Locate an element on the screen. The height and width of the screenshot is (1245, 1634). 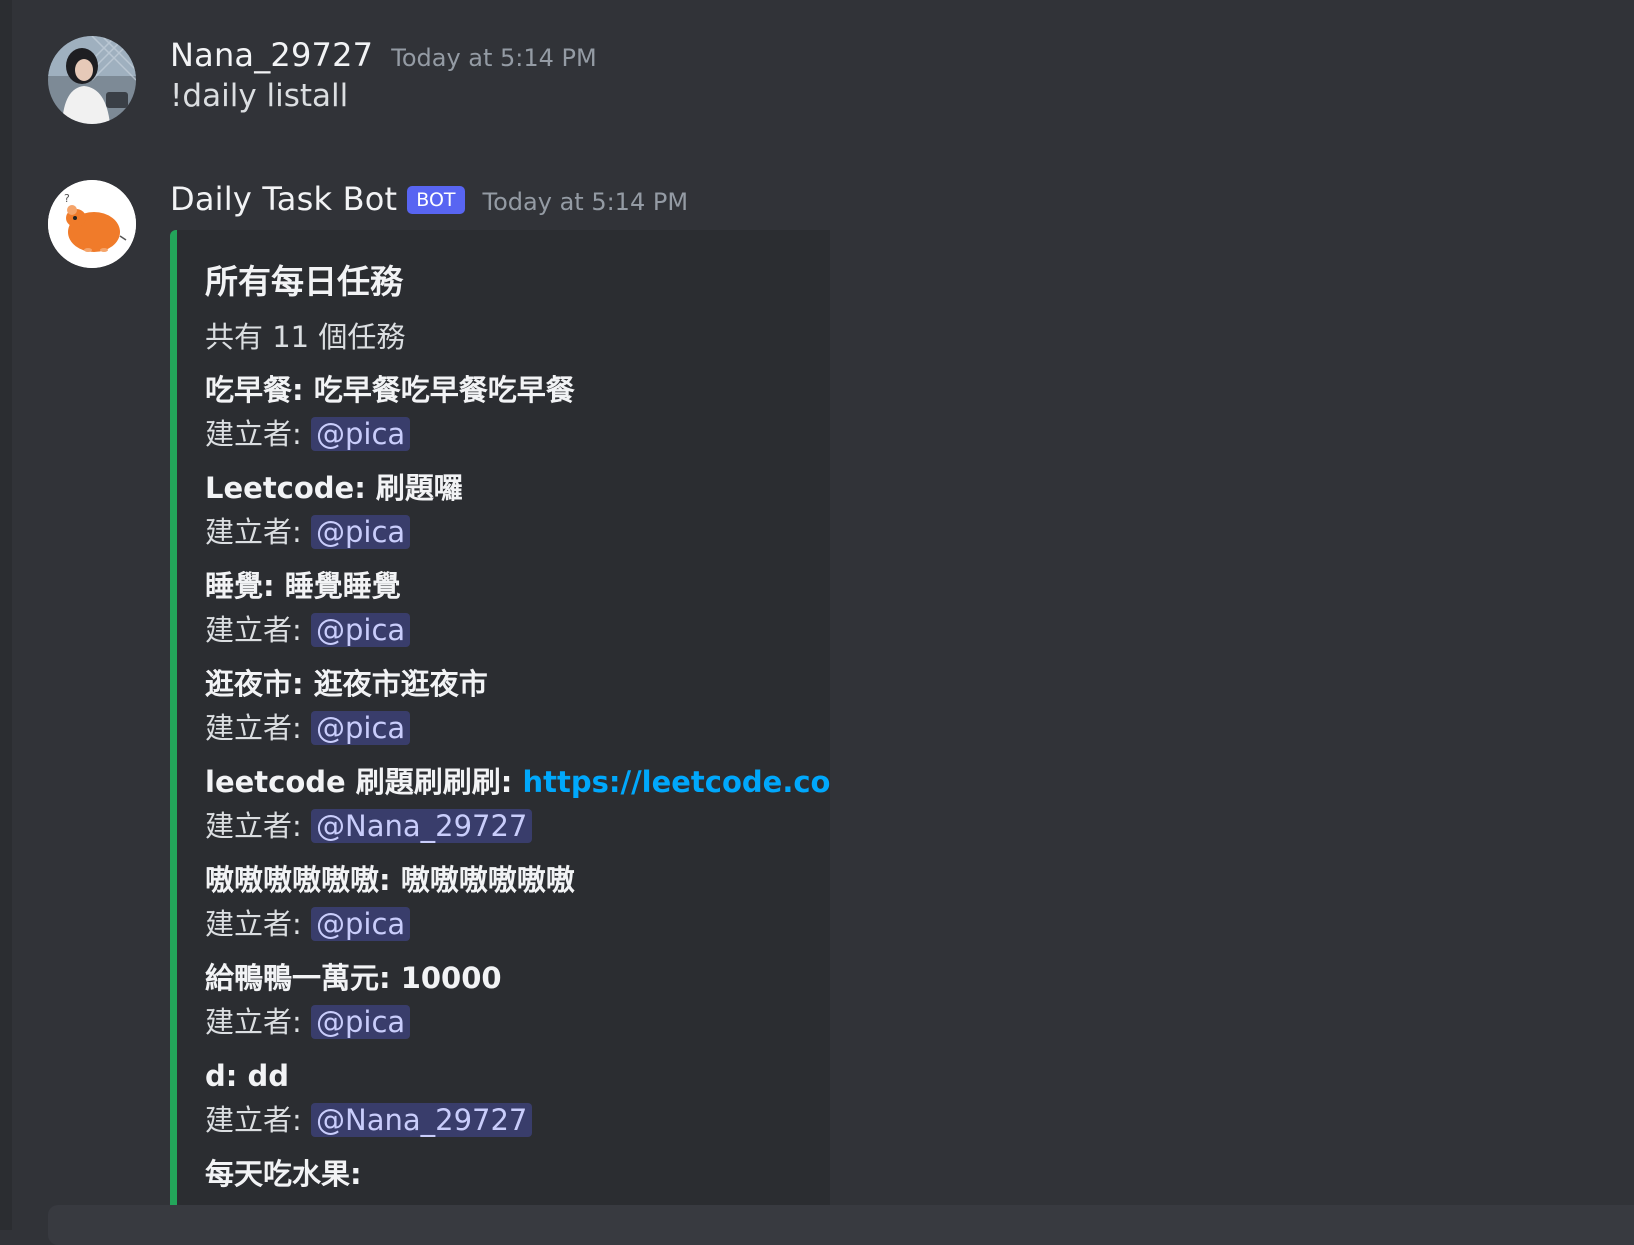
task-field: 睡覺: 睡覺睡覺 建立者: @pica is located at coordinates (503, 608).